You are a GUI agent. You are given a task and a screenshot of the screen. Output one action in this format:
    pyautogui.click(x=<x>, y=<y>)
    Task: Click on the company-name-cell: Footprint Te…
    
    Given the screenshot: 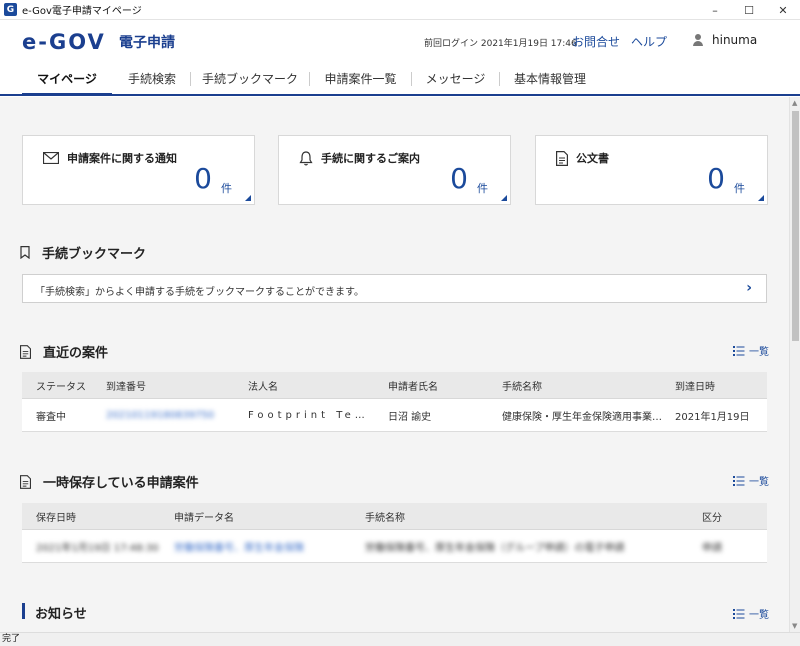 What is the action you would take?
    pyautogui.click(x=308, y=415)
    